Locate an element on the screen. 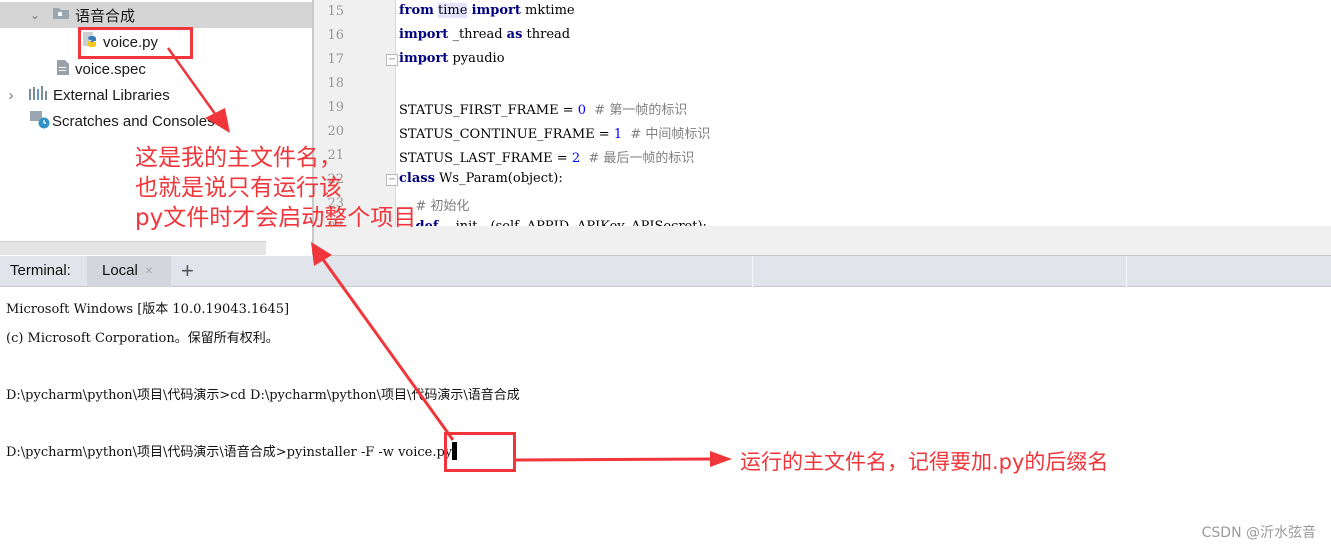  code-token: STATUS_FIRST_FRAME = is located at coordinates (488, 110).